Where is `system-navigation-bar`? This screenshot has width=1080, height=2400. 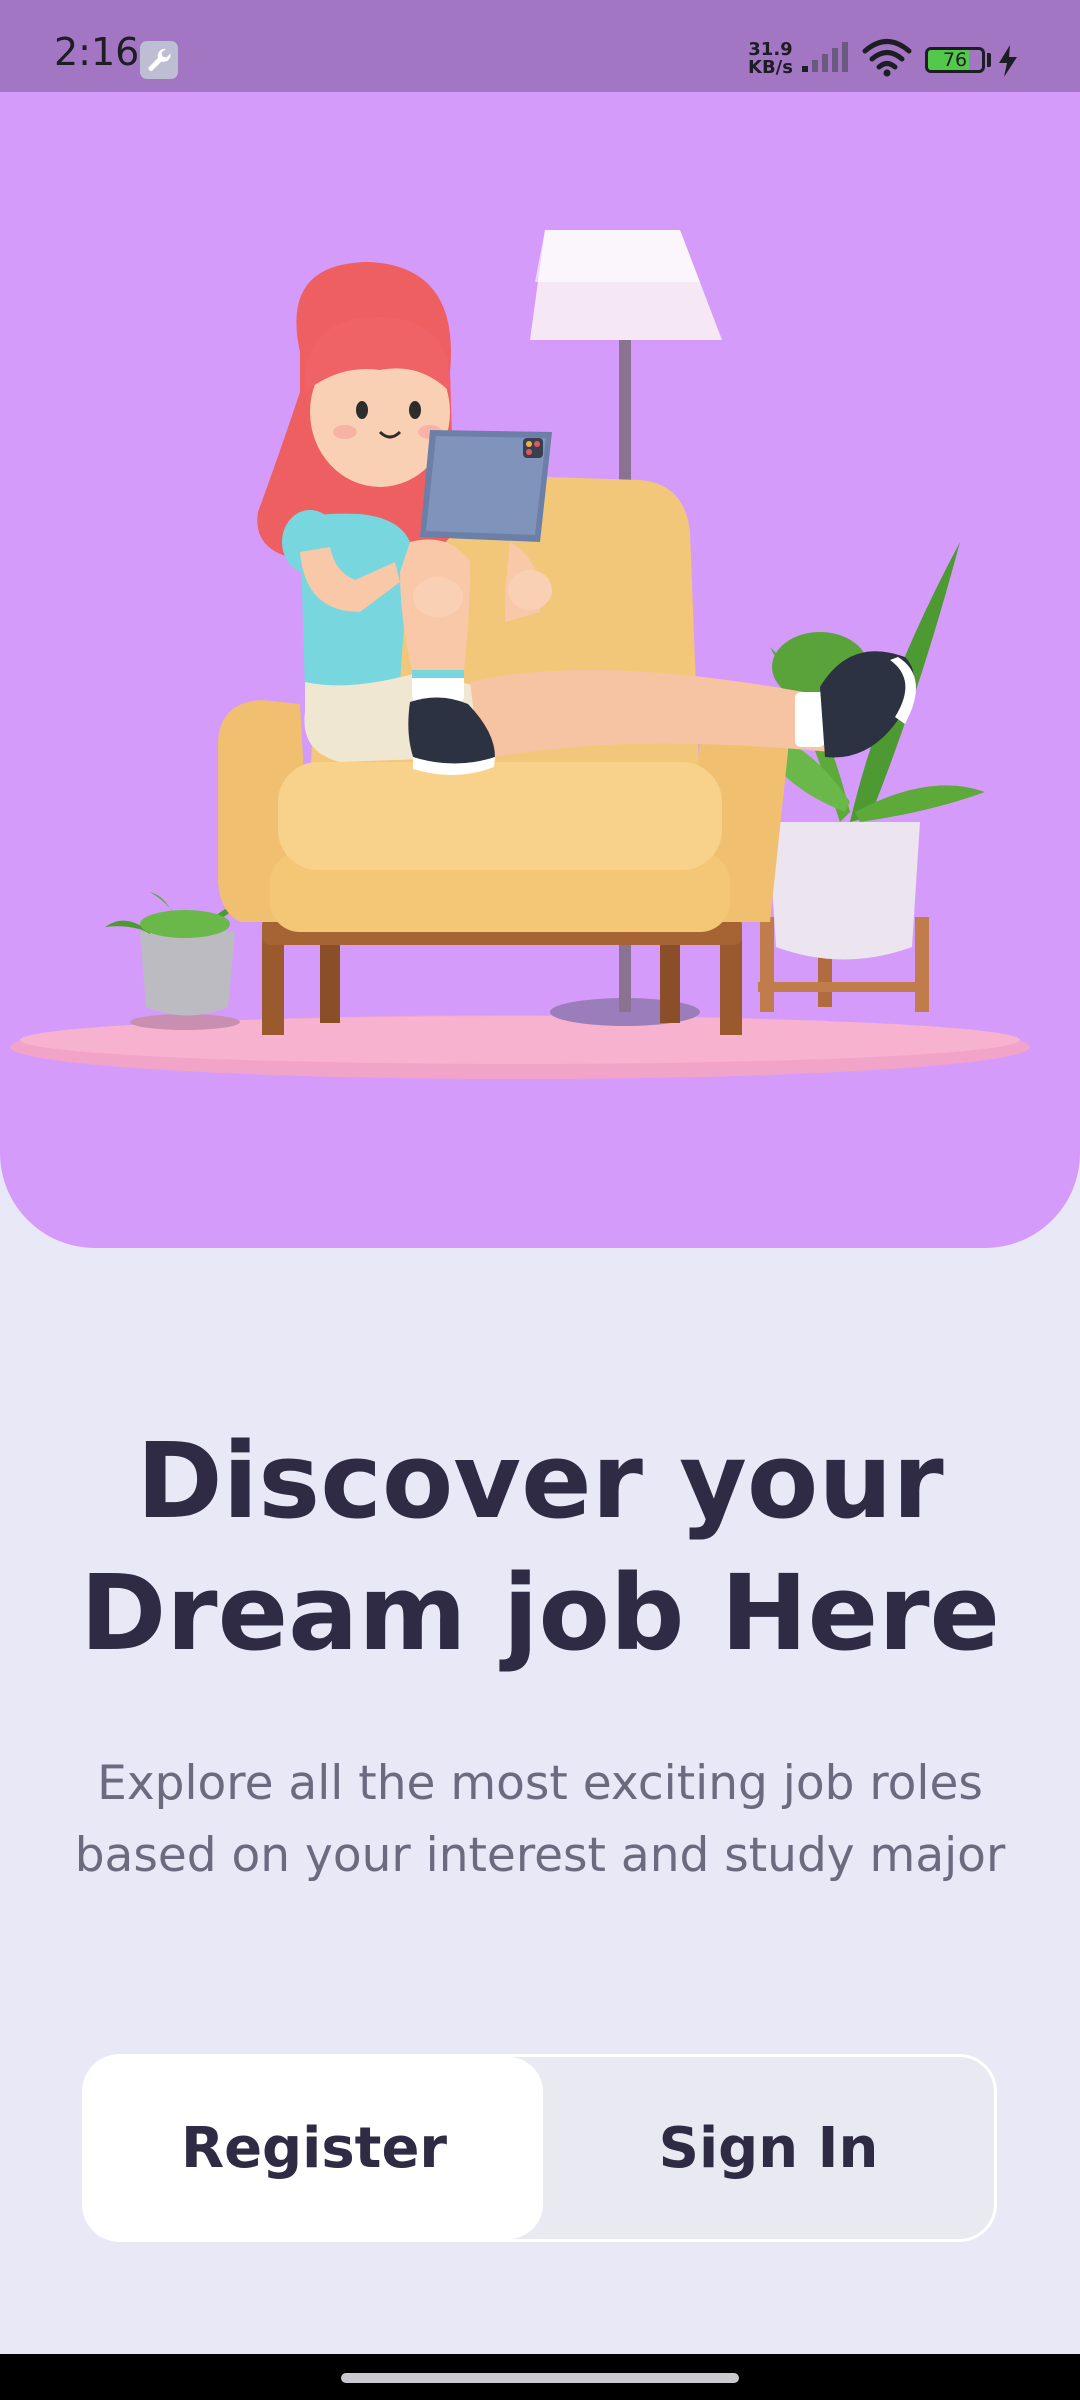 system-navigation-bar is located at coordinates (540, 2377).